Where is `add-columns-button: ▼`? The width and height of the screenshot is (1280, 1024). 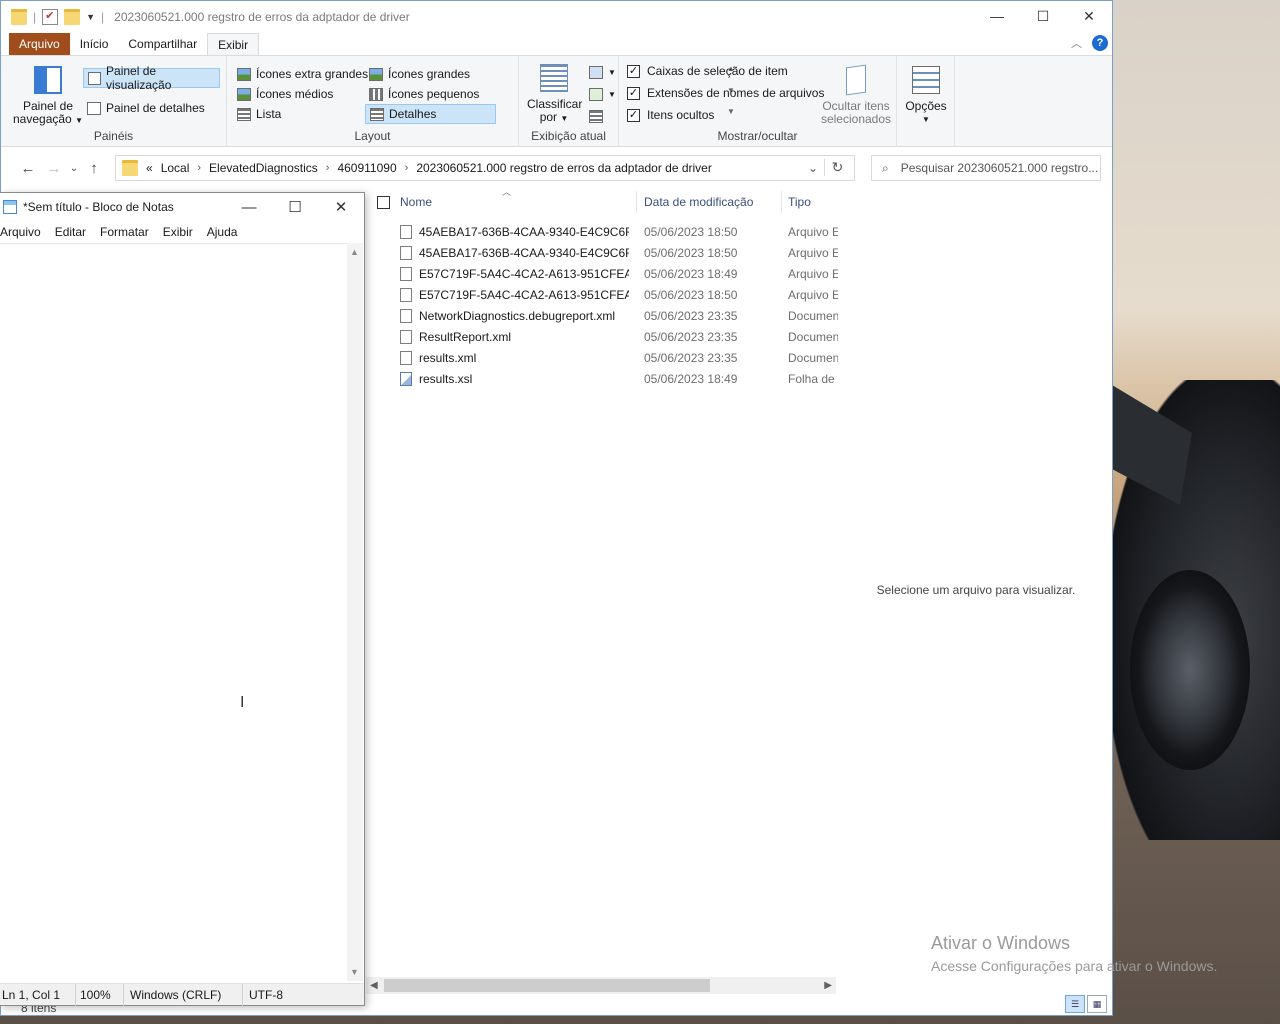
add-columns-button: ▼ is located at coordinates (602, 94).